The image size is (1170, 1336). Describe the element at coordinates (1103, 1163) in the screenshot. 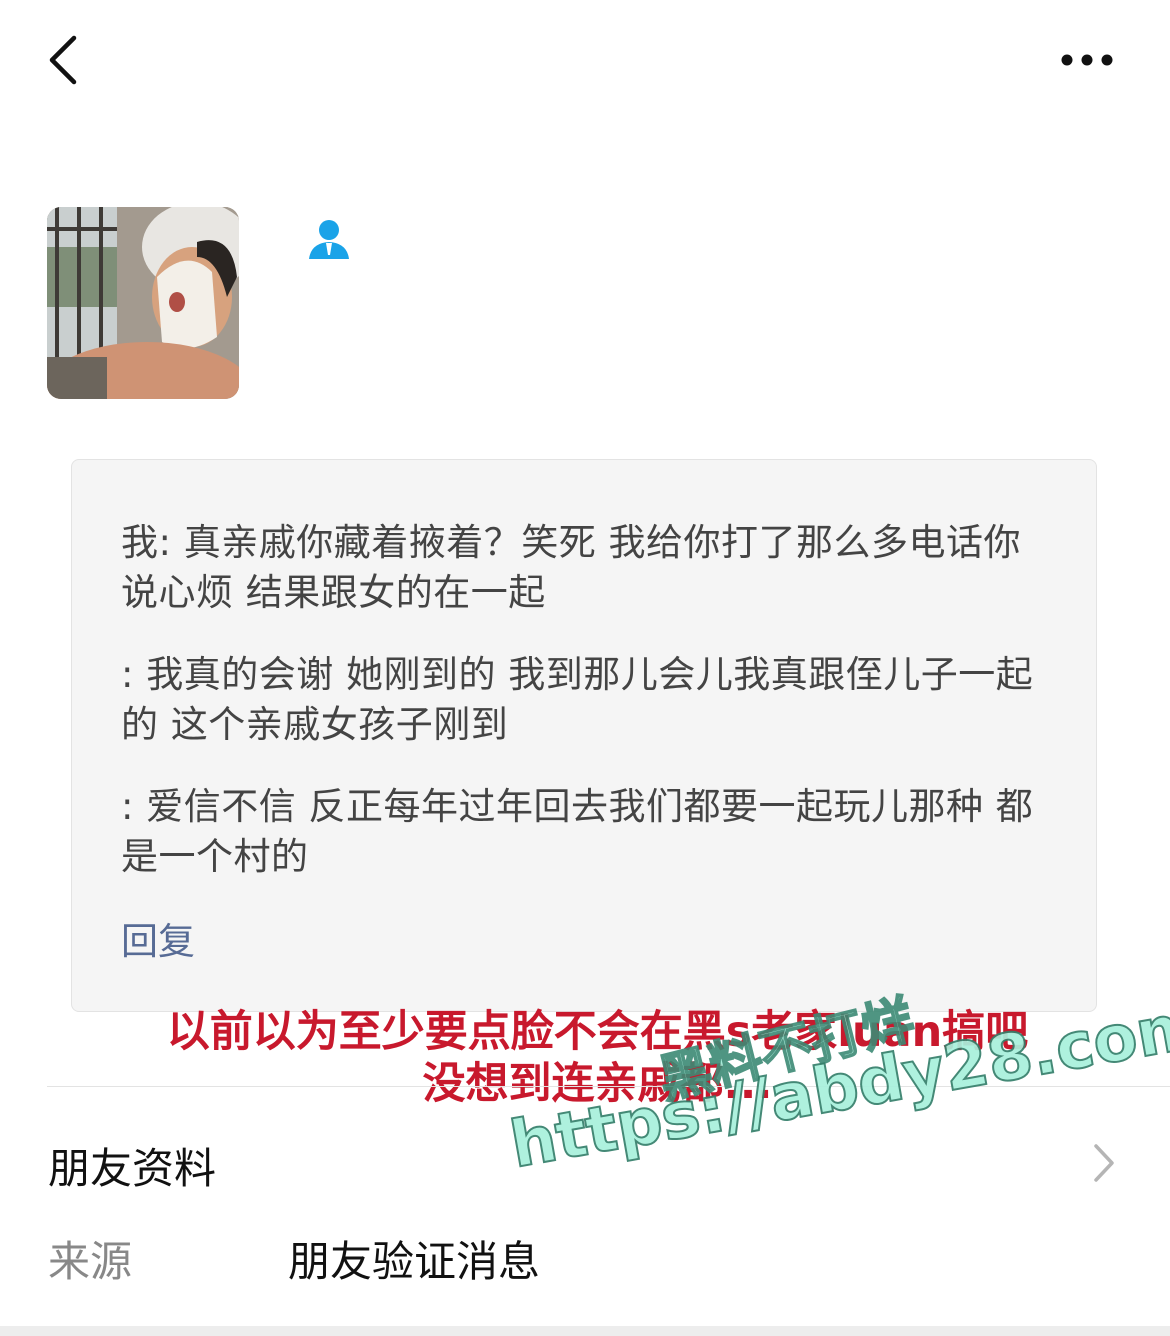

I see `chevron-right-icon` at that location.